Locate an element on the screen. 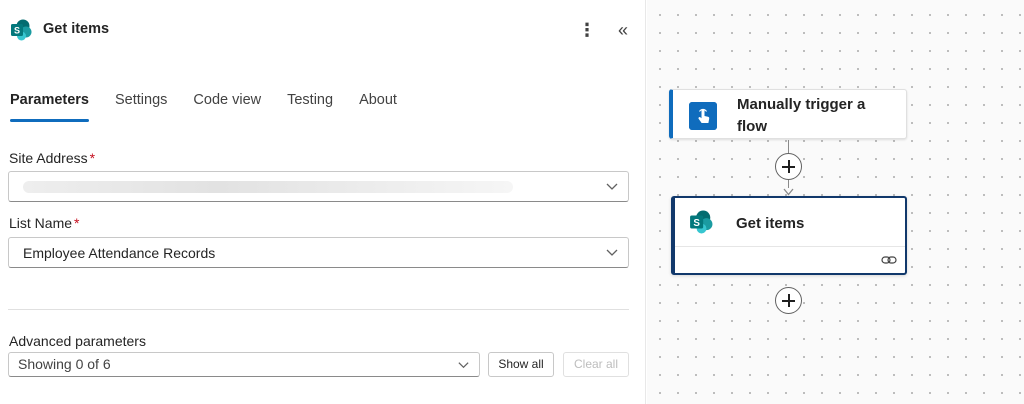 The image size is (1024, 404). tab-code-view: Code view is located at coordinates (227, 107).